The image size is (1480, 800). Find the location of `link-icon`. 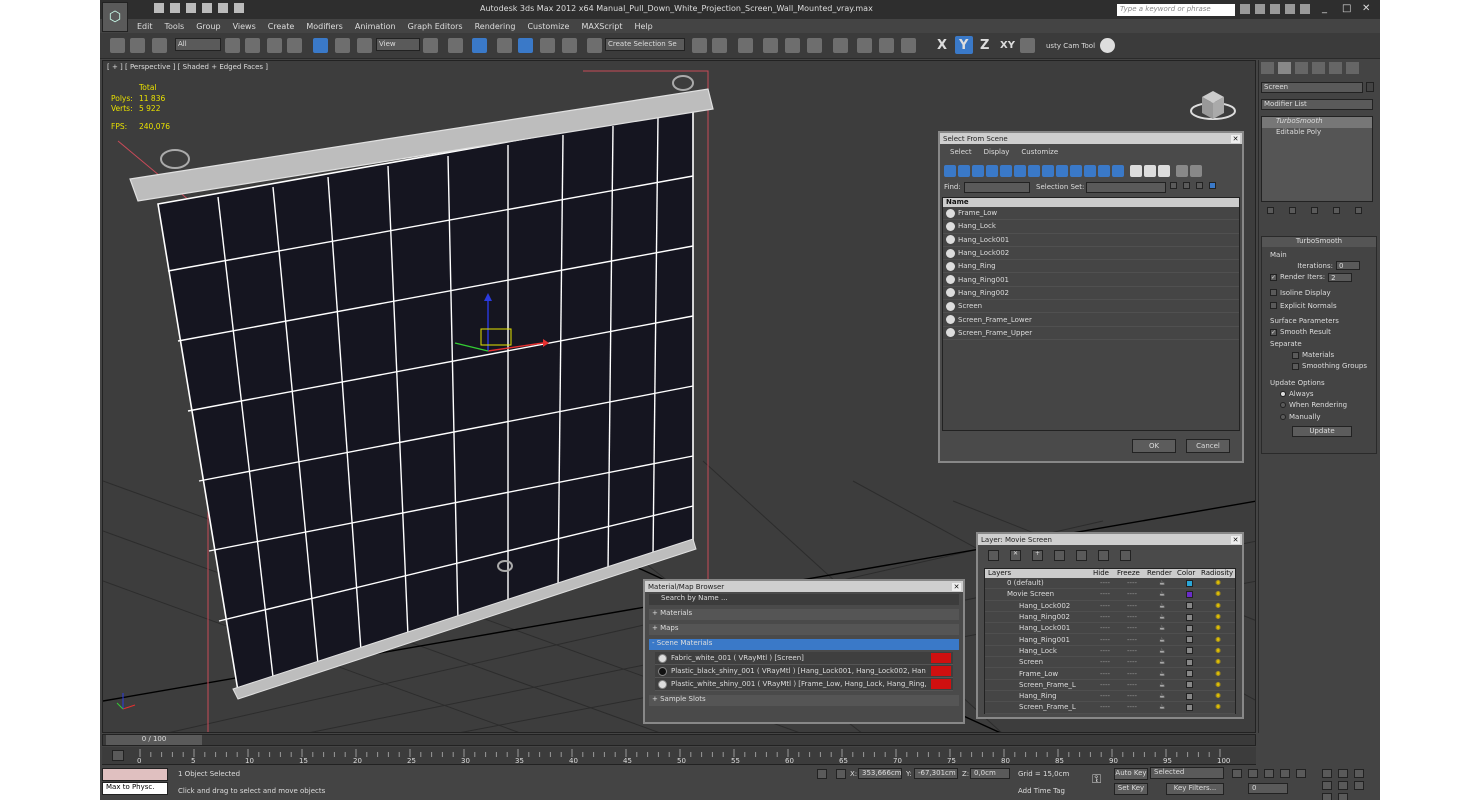

link-icon is located at coordinates (117, 45).